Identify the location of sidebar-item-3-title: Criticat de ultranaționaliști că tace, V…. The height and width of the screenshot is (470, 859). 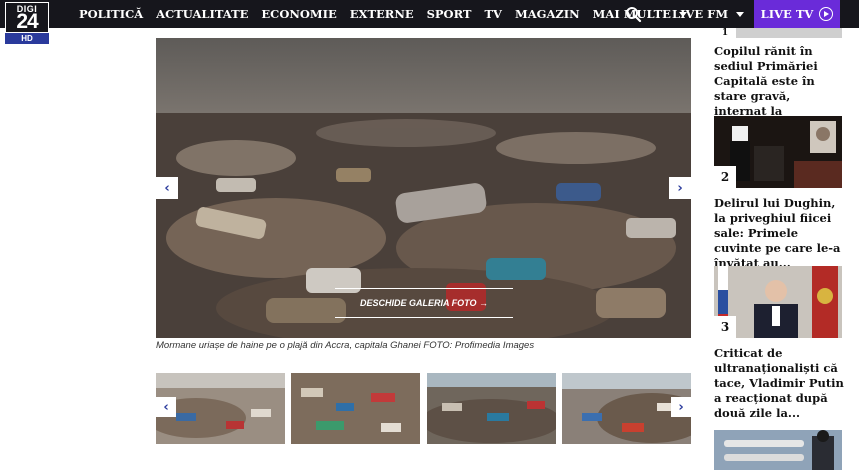
(779, 383).